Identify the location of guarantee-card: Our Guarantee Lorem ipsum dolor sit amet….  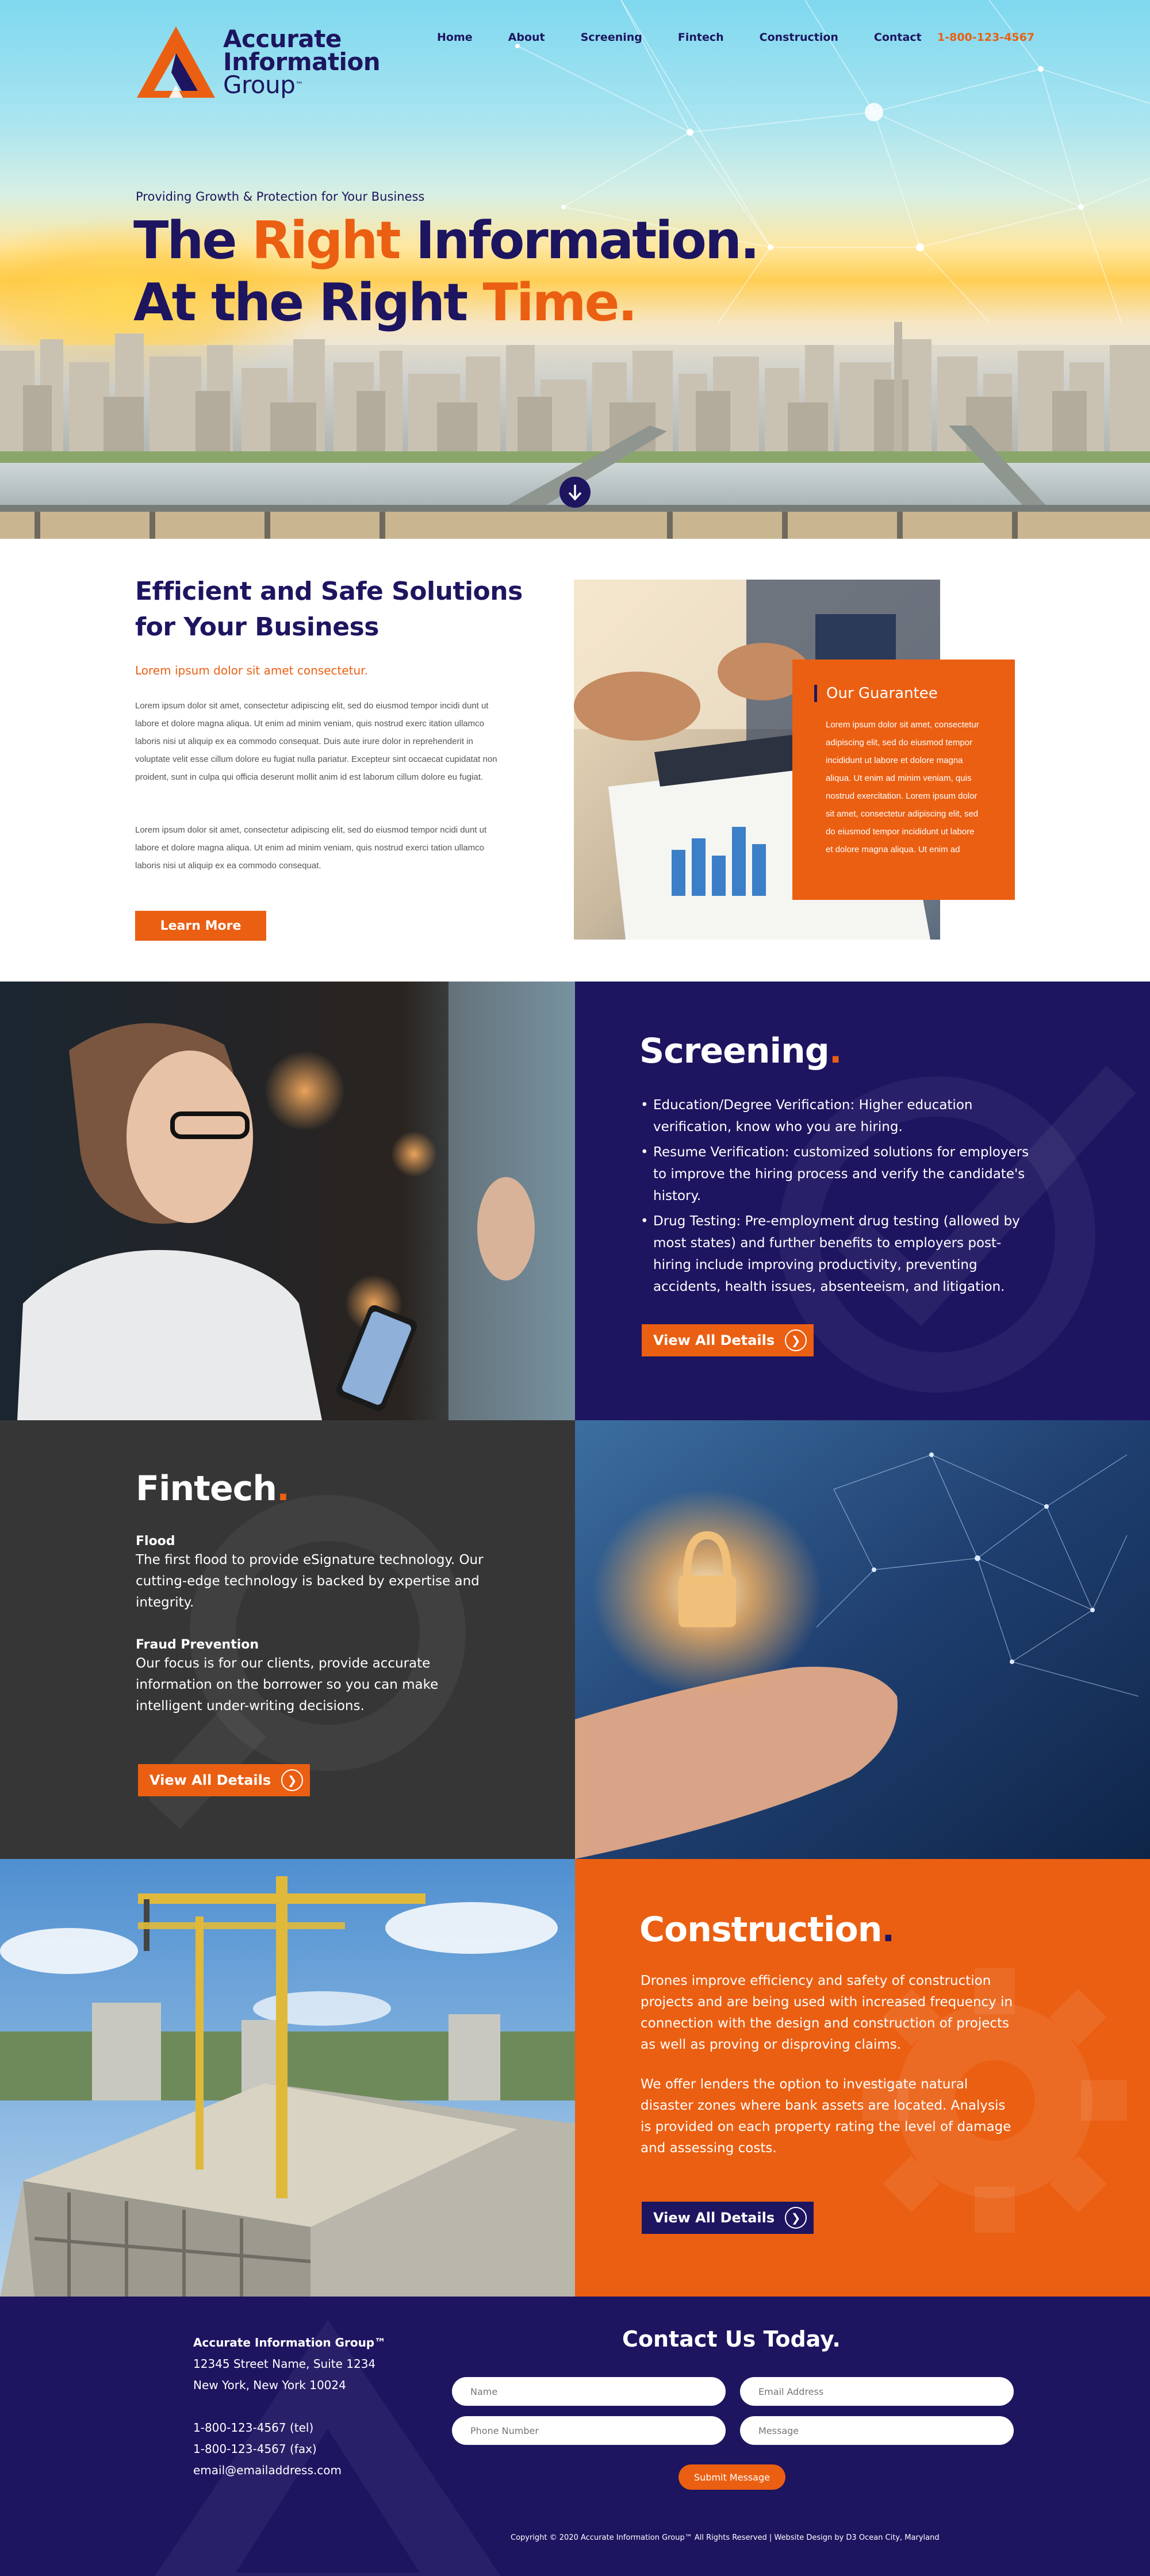
(903, 780).